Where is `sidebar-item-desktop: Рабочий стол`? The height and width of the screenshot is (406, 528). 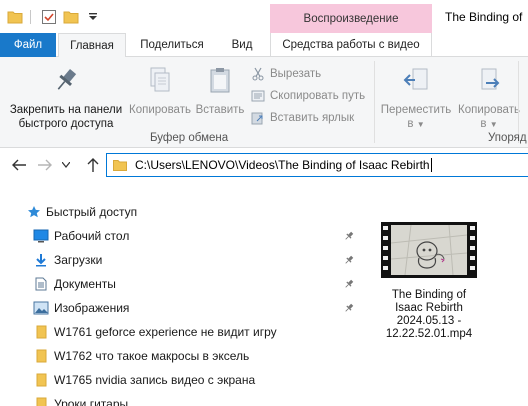
sidebar-item-desktop: Рабочий стол is located at coordinates (182, 236).